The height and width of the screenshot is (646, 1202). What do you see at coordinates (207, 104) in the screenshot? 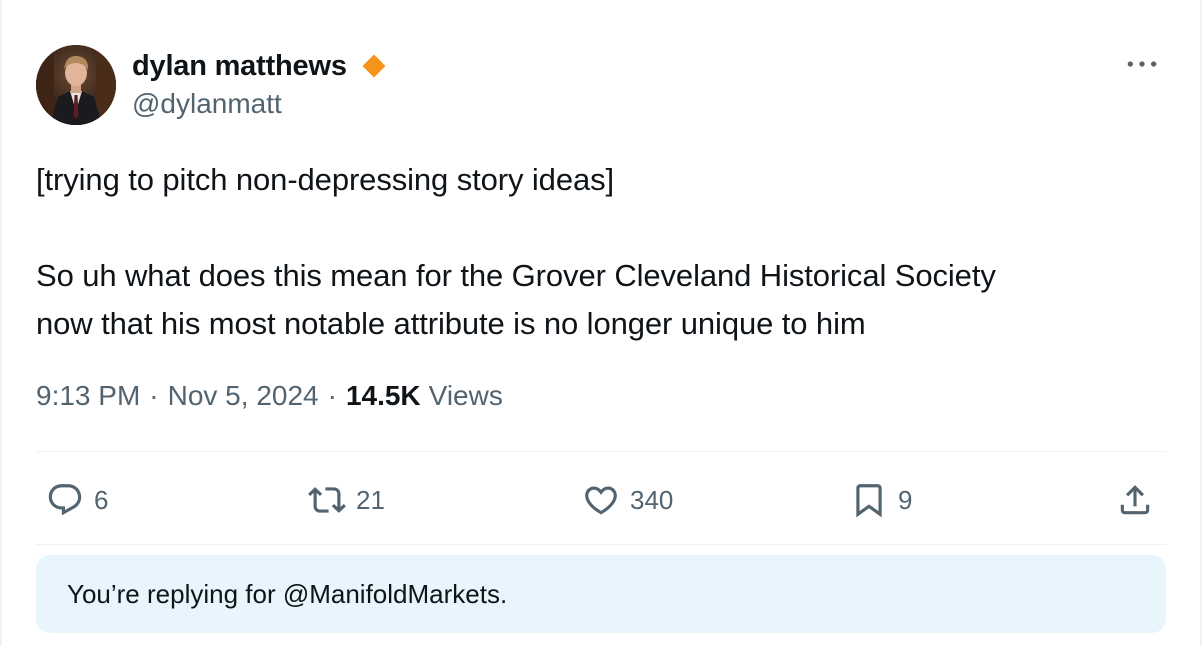
I see `author-handle: @dylanmatt` at bounding box center [207, 104].